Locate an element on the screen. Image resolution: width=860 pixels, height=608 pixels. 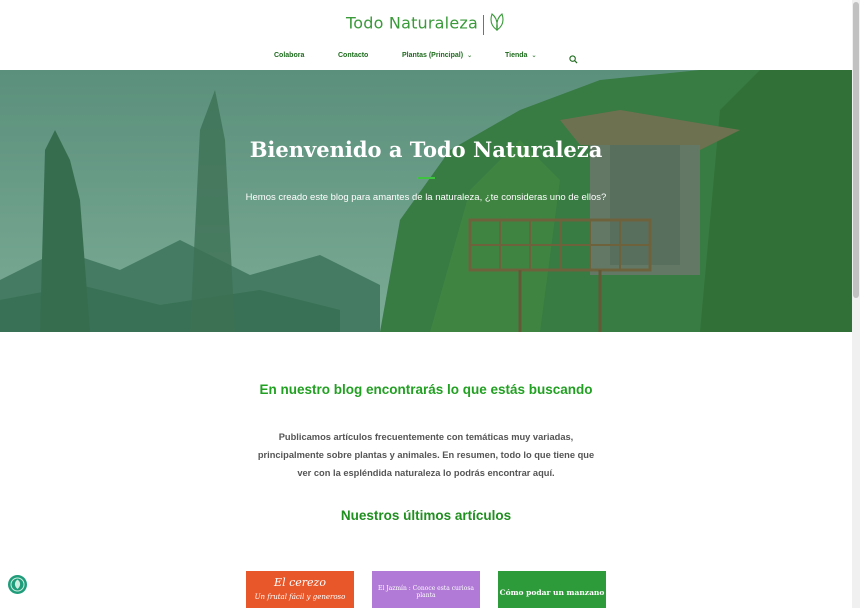
nav-item-tienda: Tienda ⌄ is located at coordinates (520, 55).